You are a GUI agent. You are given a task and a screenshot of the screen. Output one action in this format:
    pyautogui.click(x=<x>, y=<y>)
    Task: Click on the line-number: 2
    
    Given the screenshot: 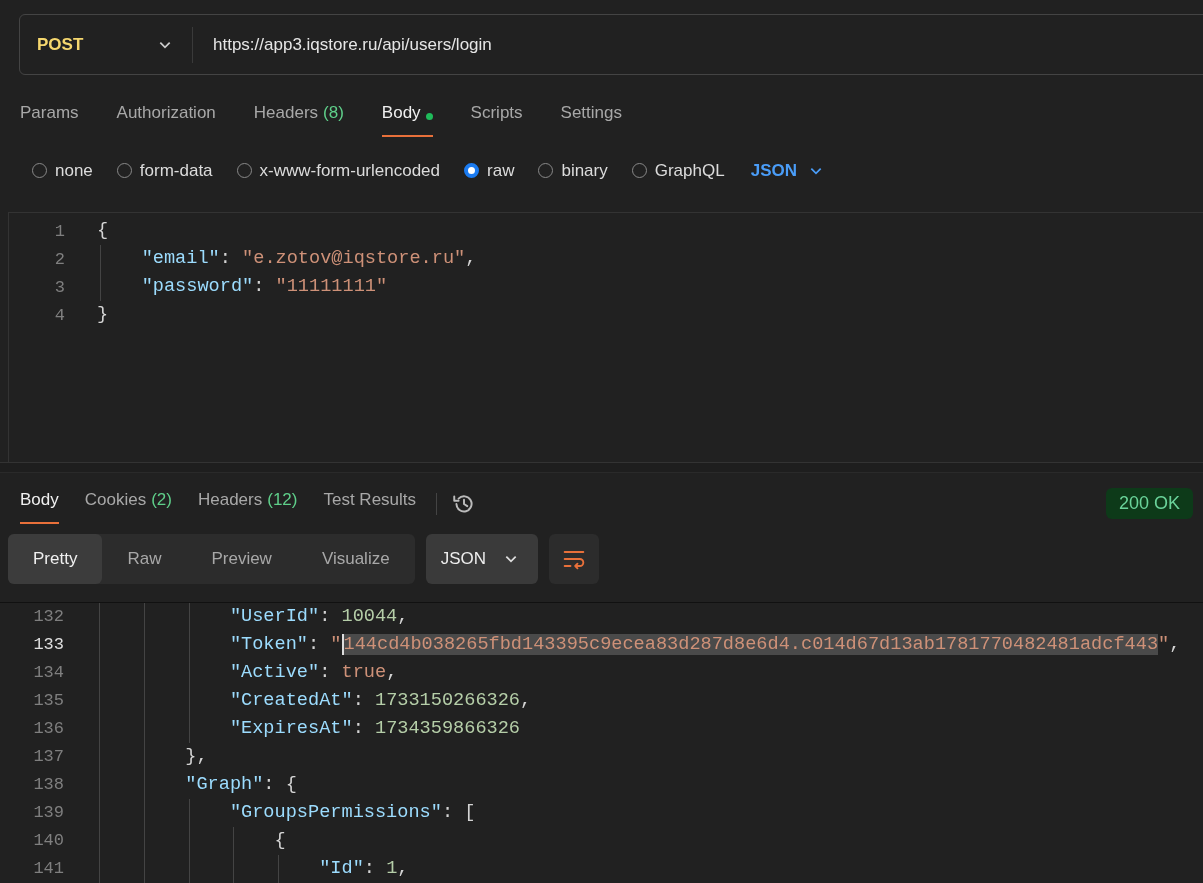 What is the action you would take?
    pyautogui.click(x=59, y=259)
    